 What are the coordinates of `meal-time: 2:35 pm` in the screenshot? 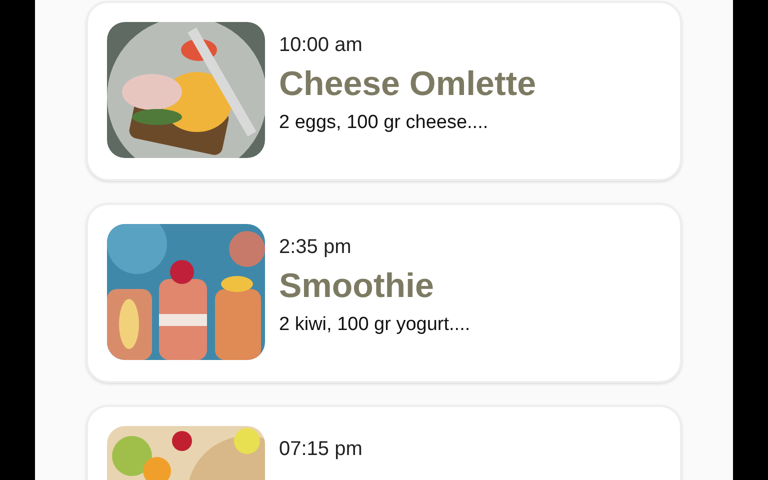 It's located at (315, 247).